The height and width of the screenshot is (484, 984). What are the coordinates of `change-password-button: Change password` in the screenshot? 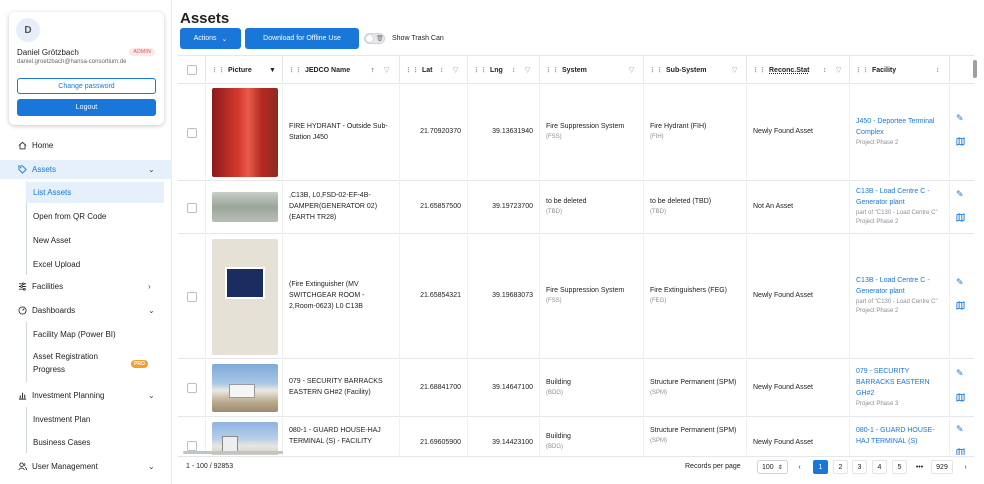 It's located at (86, 86).